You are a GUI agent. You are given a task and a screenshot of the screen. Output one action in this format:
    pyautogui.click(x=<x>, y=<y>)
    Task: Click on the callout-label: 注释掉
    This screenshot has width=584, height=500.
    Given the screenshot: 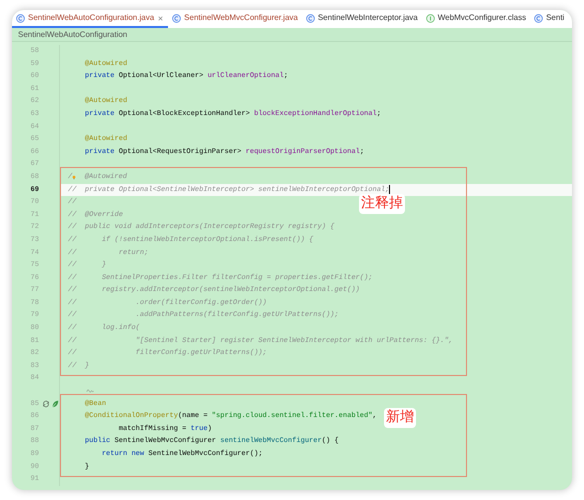 What is the action you would take?
    pyautogui.click(x=382, y=204)
    